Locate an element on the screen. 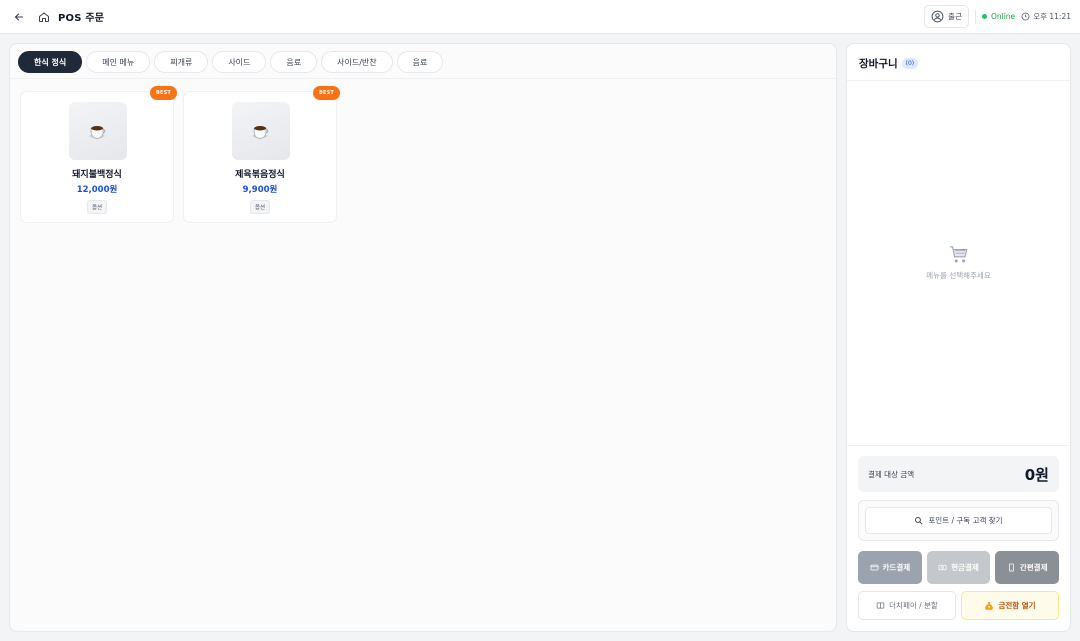 Image resolution: width=1080 pixels, height=641 pixels. clock-icon is located at coordinates (1025, 16).